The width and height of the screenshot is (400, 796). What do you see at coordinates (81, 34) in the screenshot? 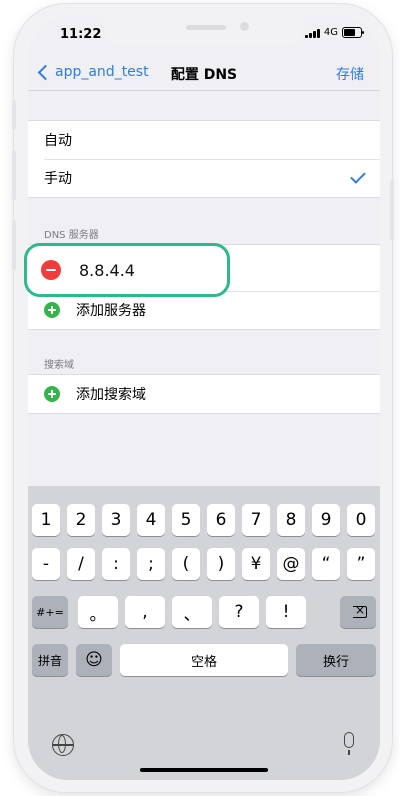
I see `status-time: 11:22` at bounding box center [81, 34].